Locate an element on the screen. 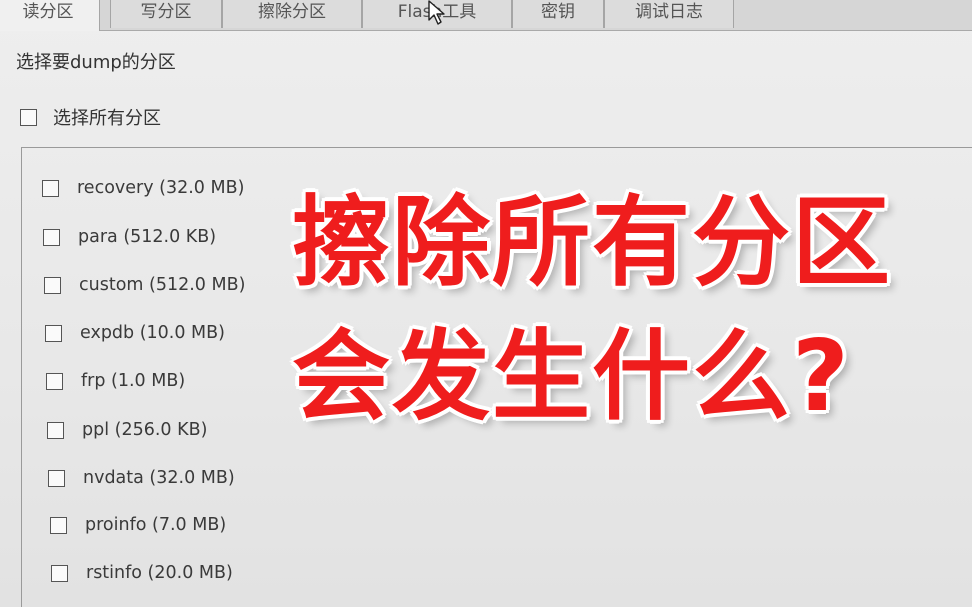  partition-item-custom: custom (512.0 MB) is located at coordinates (144, 285).